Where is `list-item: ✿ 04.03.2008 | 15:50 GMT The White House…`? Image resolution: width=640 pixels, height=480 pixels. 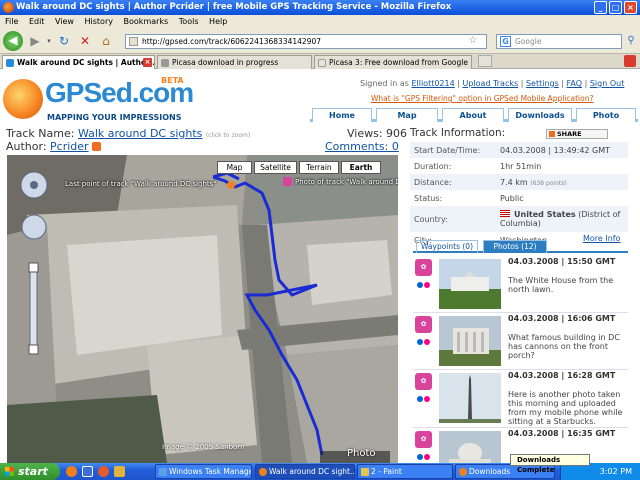
list-item: ✿ 04.03.2008 | 15:50 GMT The White House… is located at coordinates (520, 284).